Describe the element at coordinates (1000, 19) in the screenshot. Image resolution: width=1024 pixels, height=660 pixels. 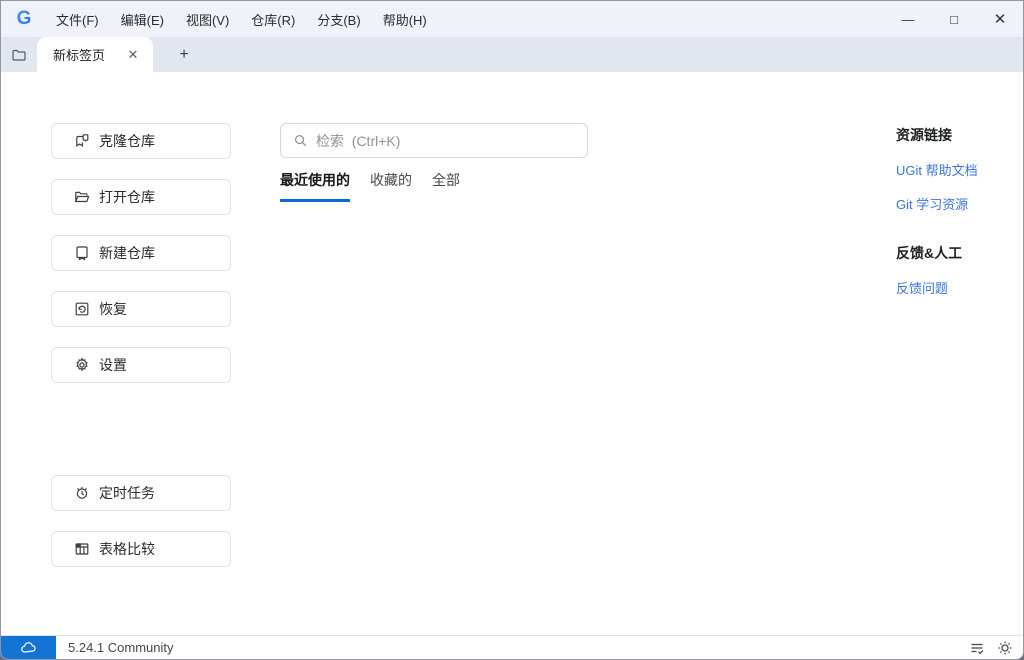
I see `close-window-button: ✕` at that location.